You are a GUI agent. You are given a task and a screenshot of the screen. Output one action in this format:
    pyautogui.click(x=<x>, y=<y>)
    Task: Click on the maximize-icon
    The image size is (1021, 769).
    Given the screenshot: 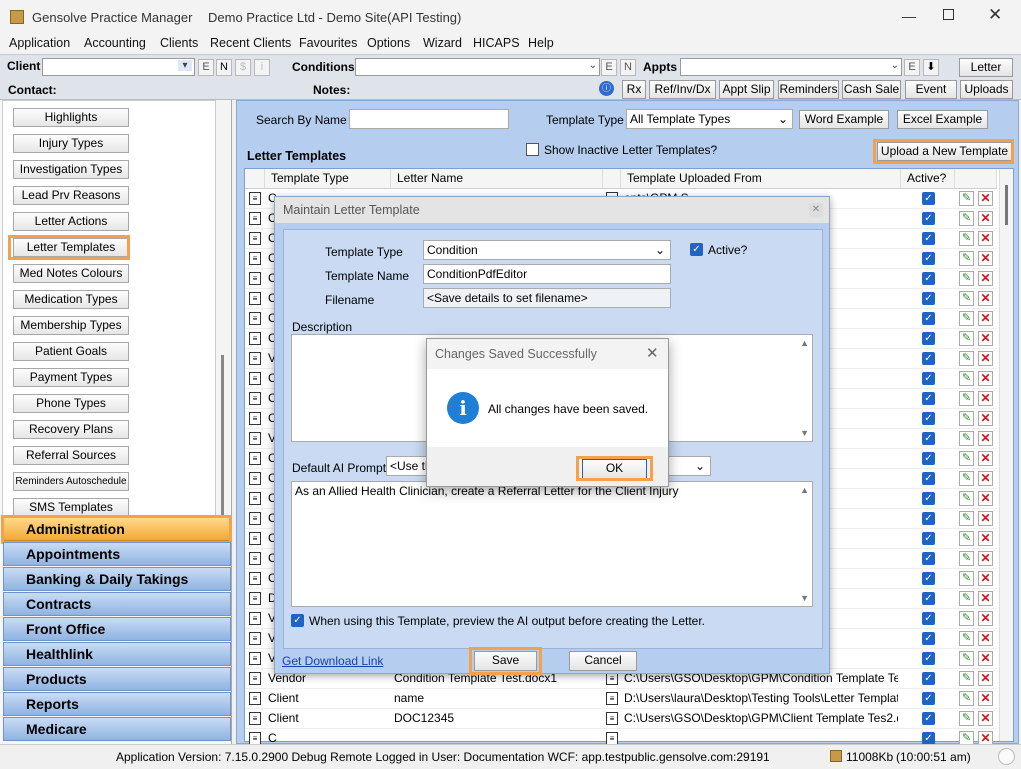 What is the action you would take?
    pyautogui.click(x=948, y=14)
    